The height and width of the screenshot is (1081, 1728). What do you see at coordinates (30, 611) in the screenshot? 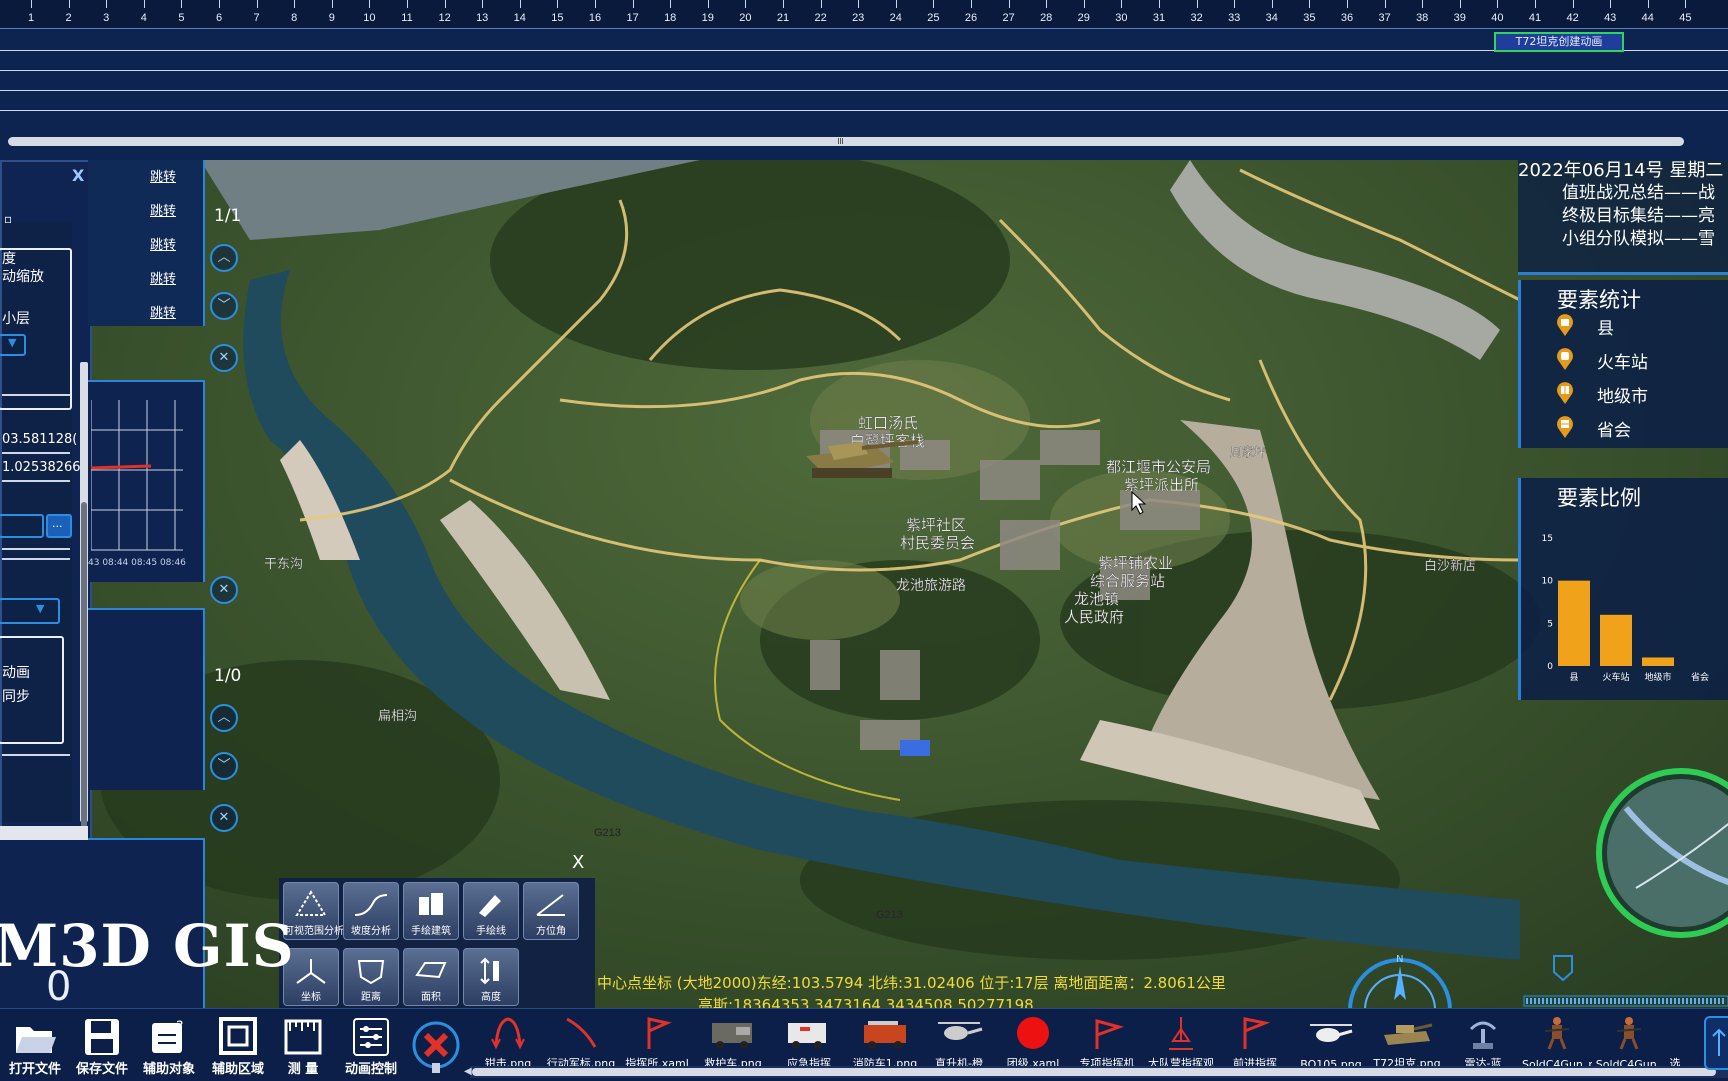
I see `mode-dropdown: ▼` at bounding box center [30, 611].